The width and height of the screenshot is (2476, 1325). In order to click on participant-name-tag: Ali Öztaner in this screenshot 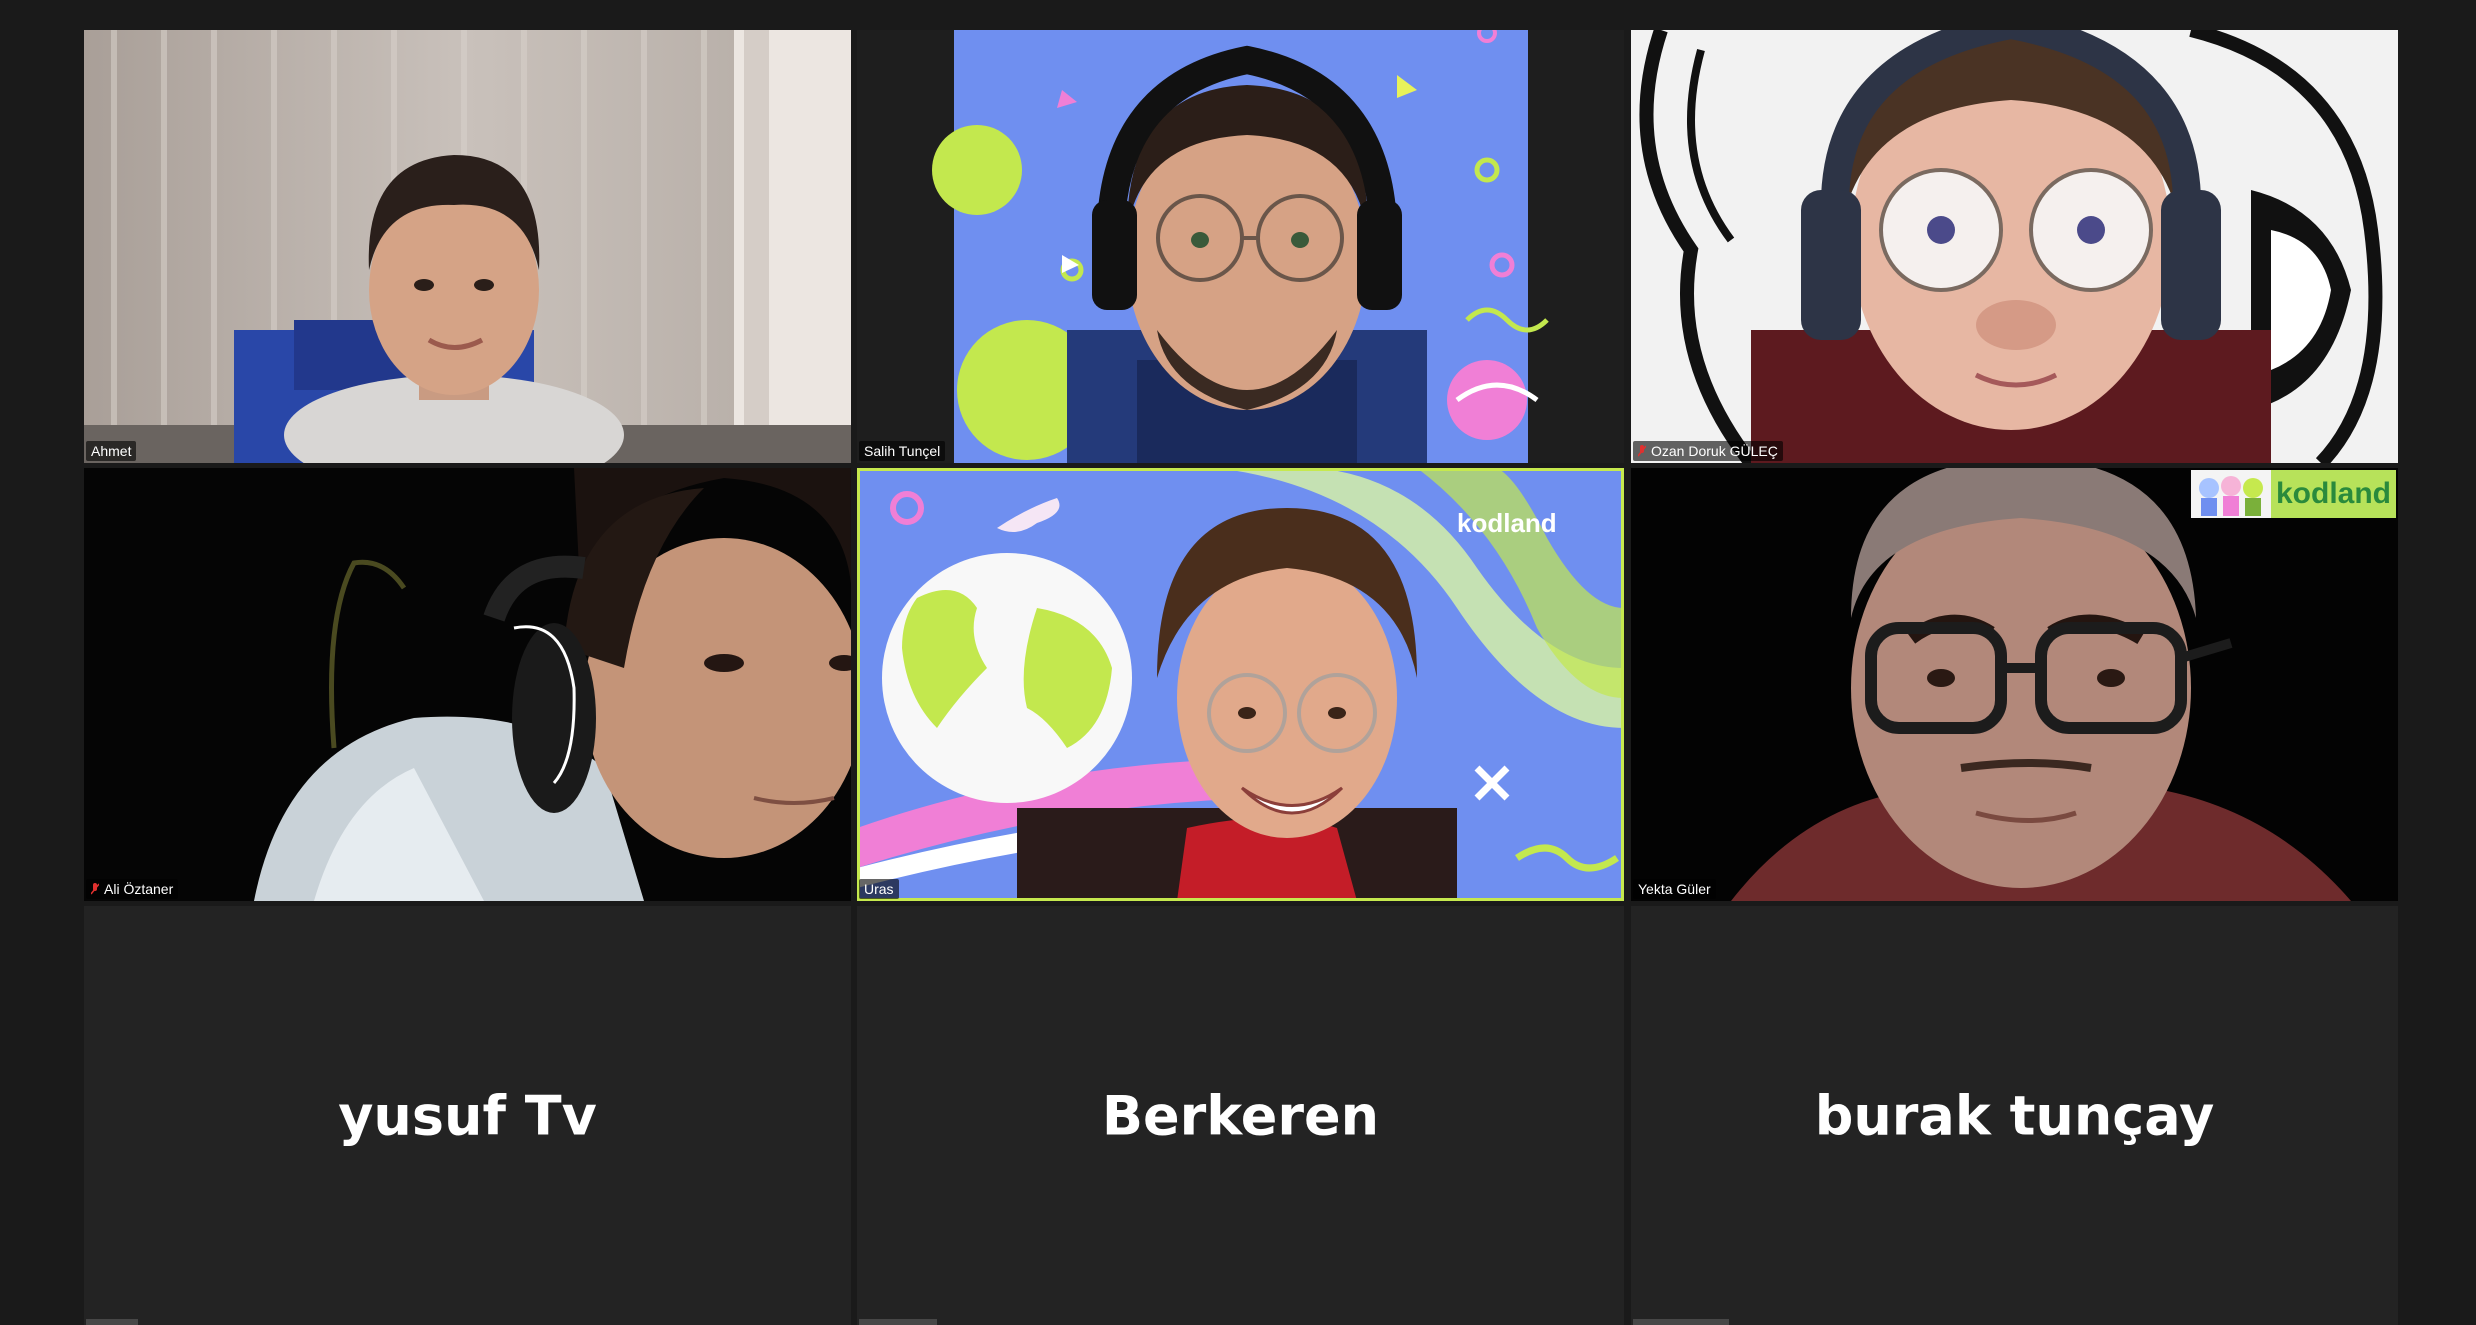, I will do `click(132, 889)`.